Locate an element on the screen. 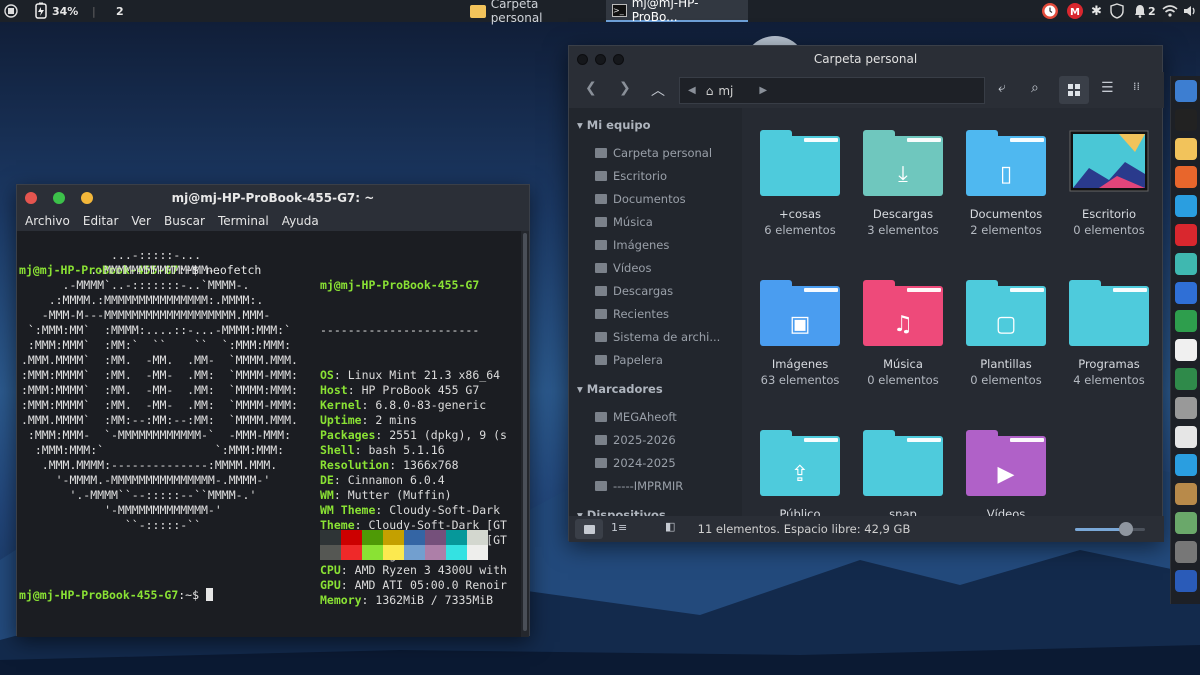  menu-buscar: Buscar is located at coordinates (184, 221).